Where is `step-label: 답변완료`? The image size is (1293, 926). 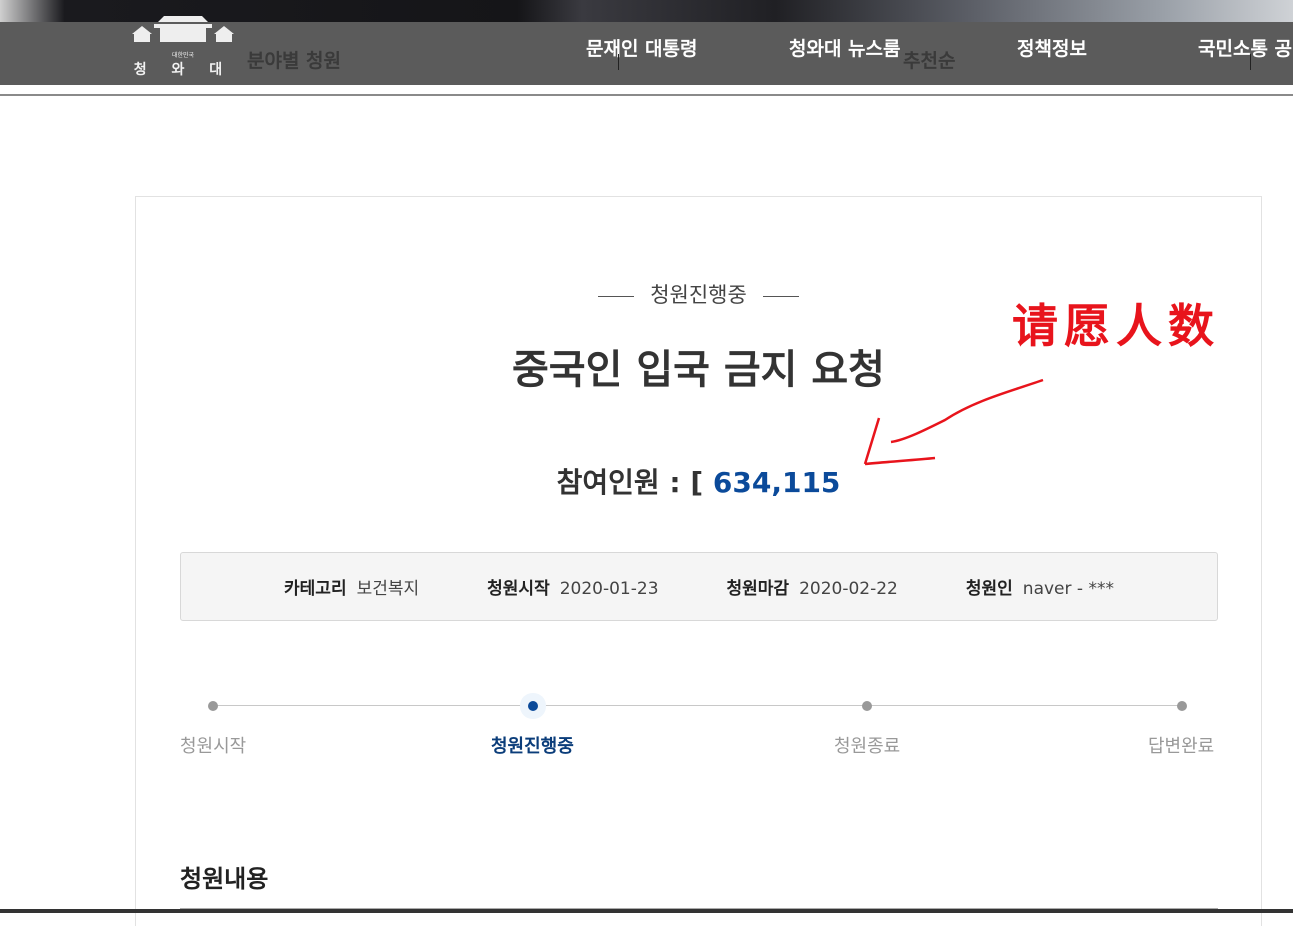
step-label: 답변완료 is located at coordinates (1181, 746).